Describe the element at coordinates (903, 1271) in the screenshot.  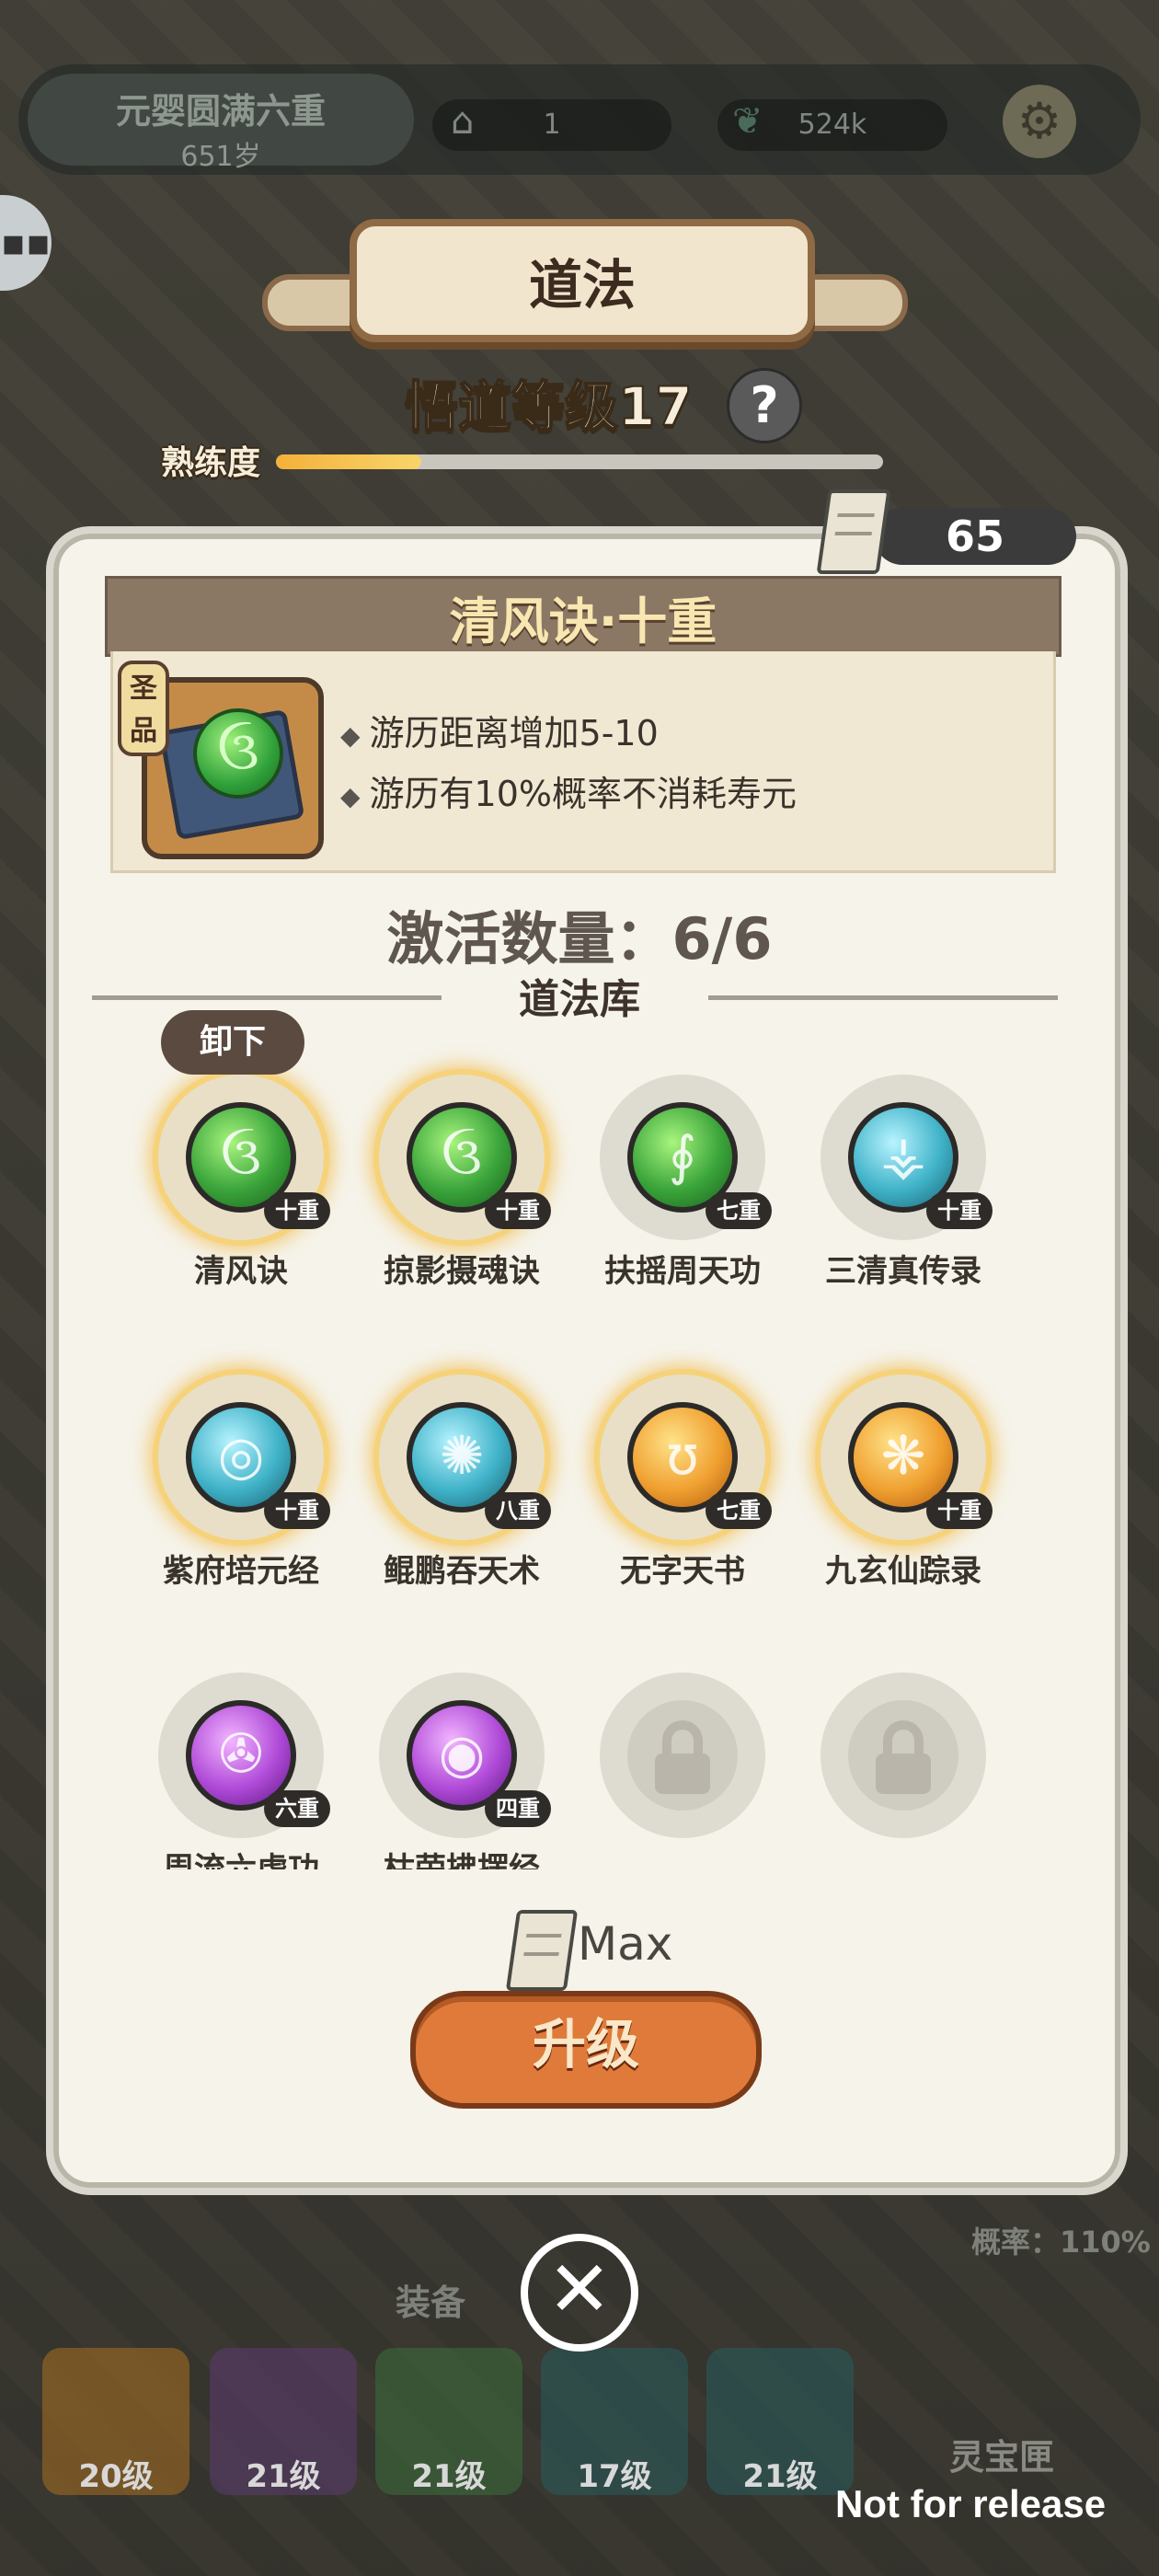
I see `skill-name: 三清真传录` at that location.